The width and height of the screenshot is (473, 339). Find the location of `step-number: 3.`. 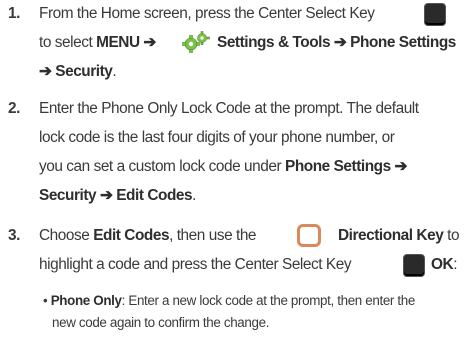

step-number: 3. is located at coordinates (14, 235).